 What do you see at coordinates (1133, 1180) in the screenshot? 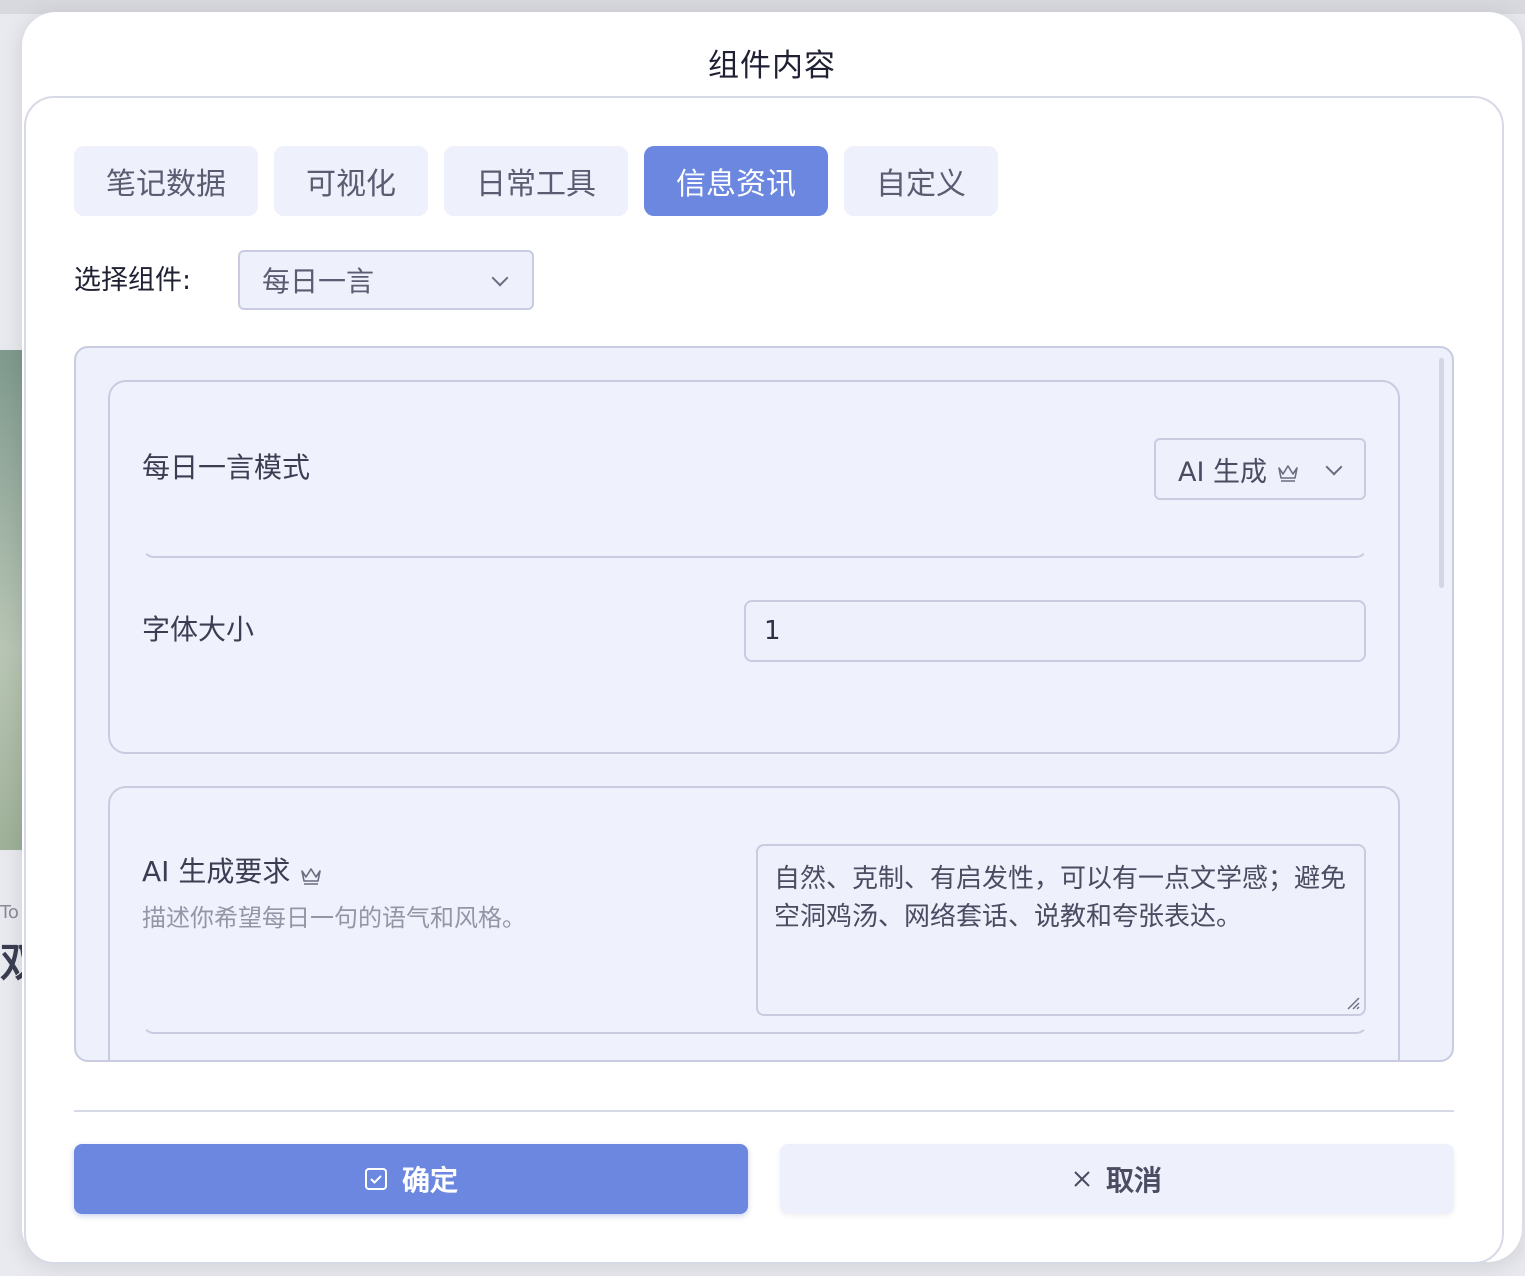
I see `cancel-label: 取消` at bounding box center [1133, 1180].